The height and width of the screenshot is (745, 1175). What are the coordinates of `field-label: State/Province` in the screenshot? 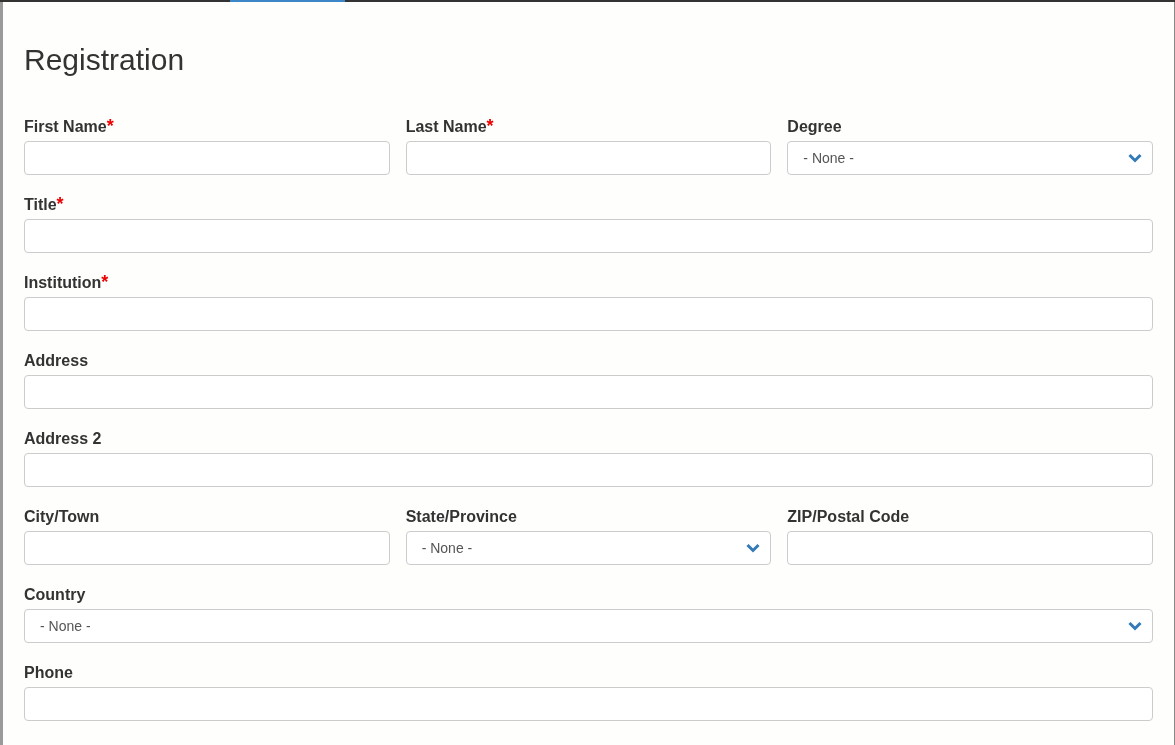 It's located at (461, 517).